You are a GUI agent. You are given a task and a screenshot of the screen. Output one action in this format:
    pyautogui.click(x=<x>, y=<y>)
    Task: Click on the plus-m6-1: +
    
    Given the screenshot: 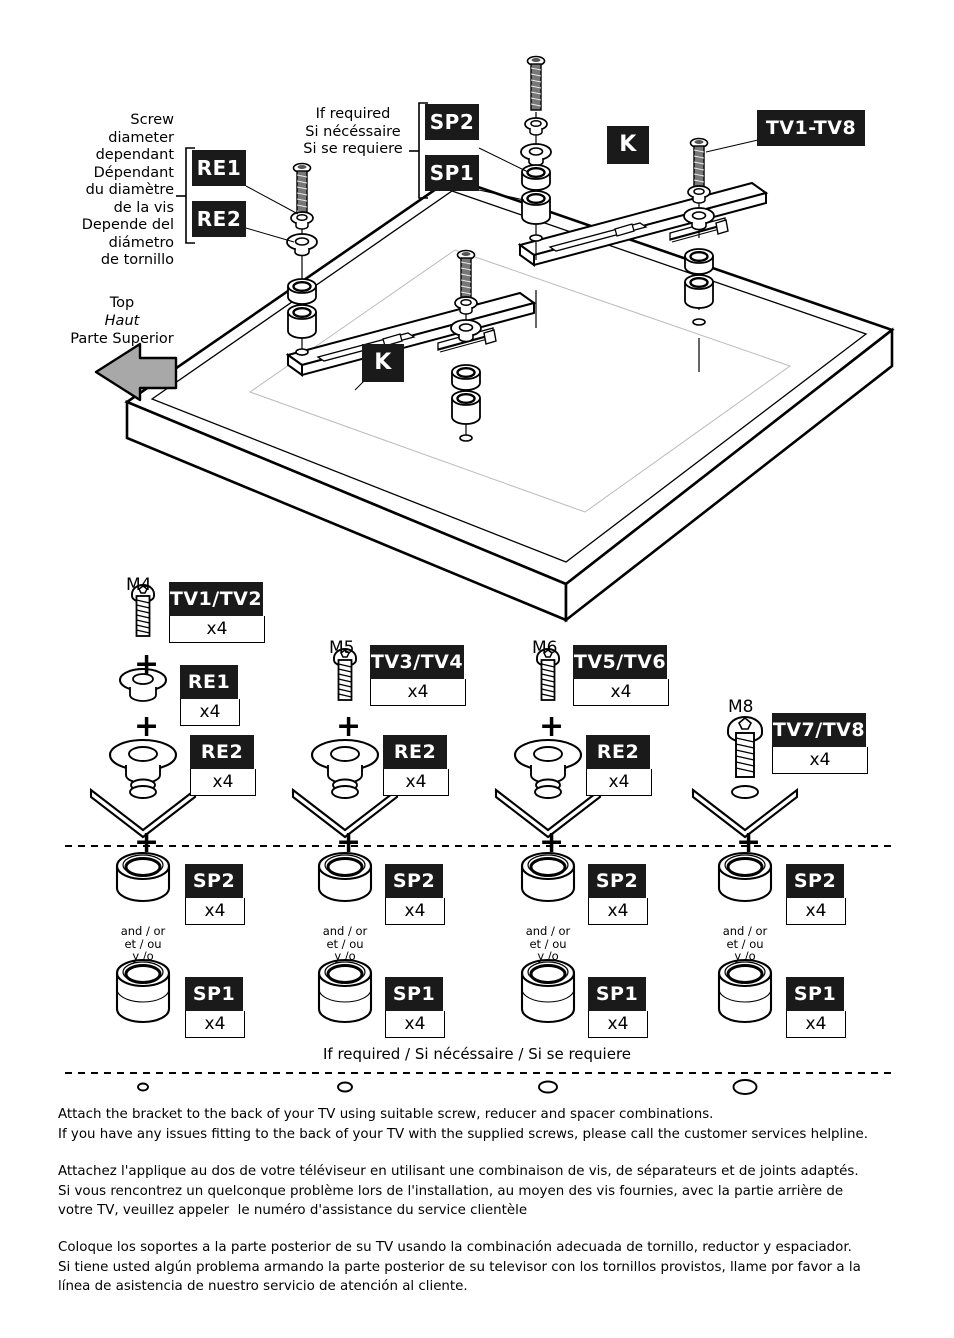 What is the action you would take?
    pyautogui.click(x=552, y=726)
    